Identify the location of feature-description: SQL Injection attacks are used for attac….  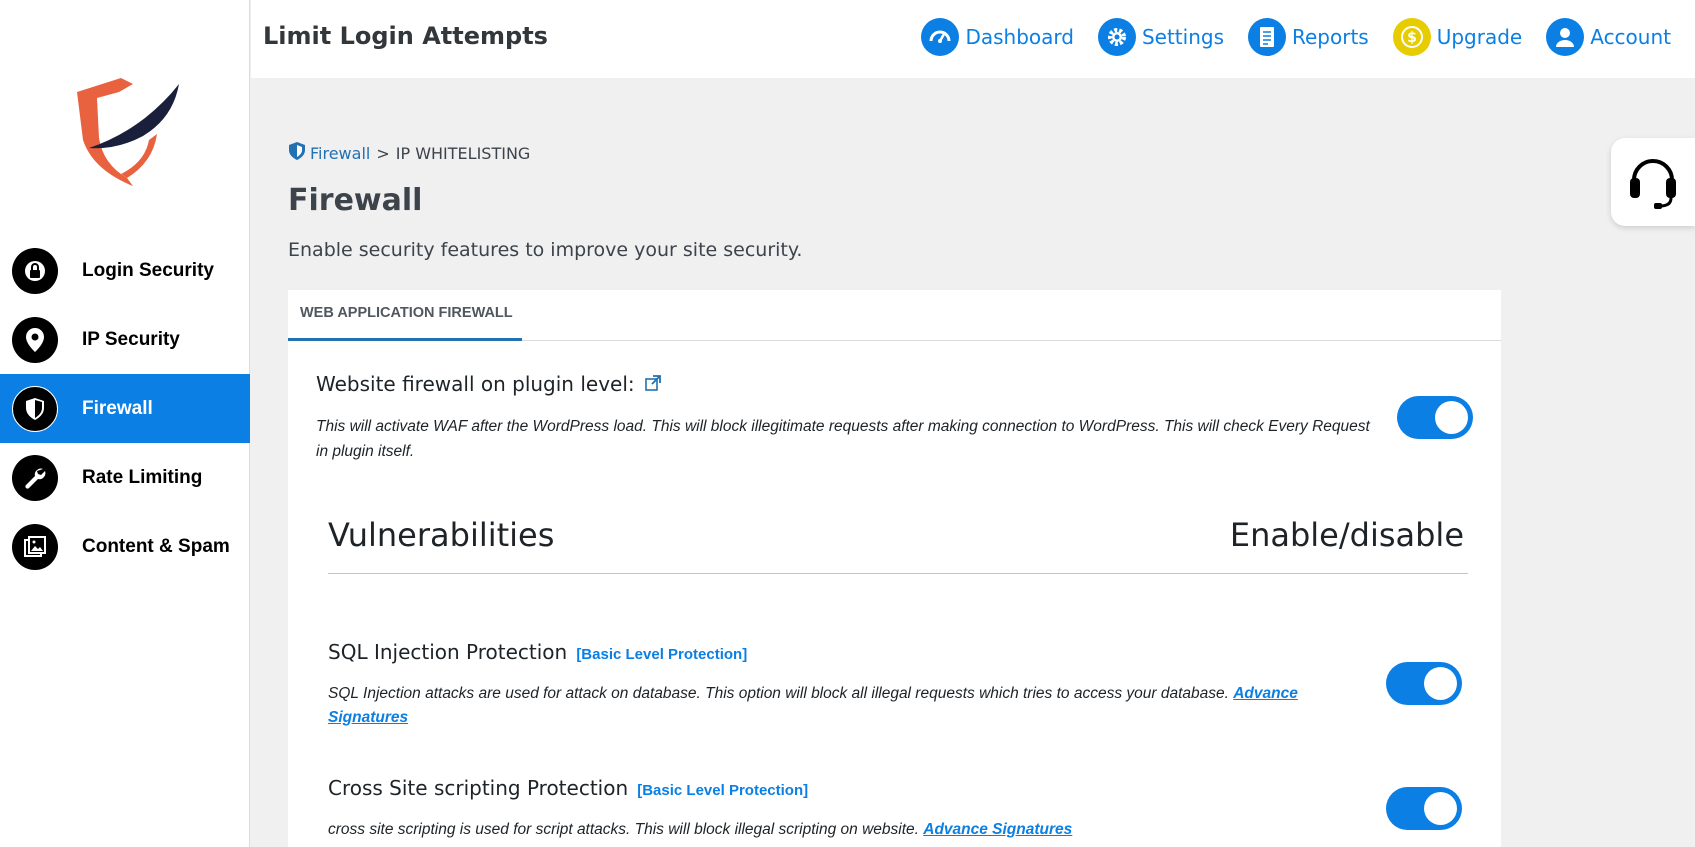
(818, 706).